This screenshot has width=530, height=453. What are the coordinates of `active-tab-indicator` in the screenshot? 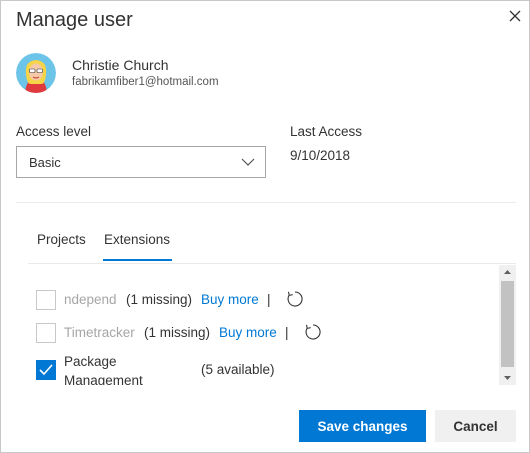 It's located at (137, 260).